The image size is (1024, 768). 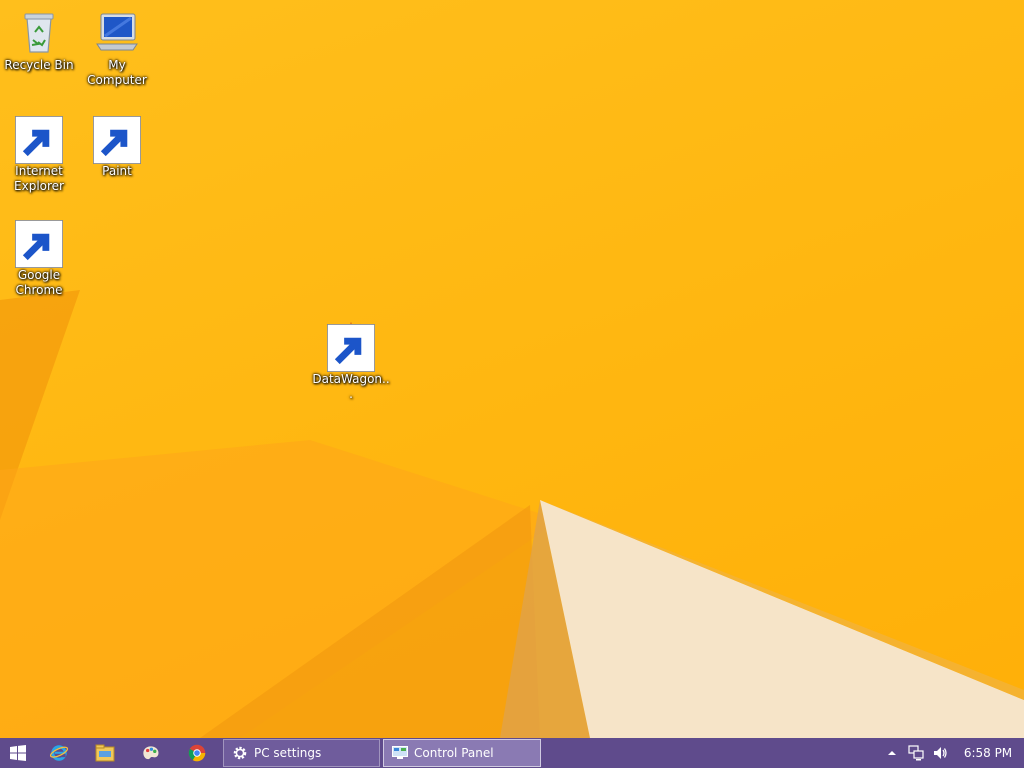 What do you see at coordinates (117, 32) in the screenshot?
I see `computer-icon` at bounding box center [117, 32].